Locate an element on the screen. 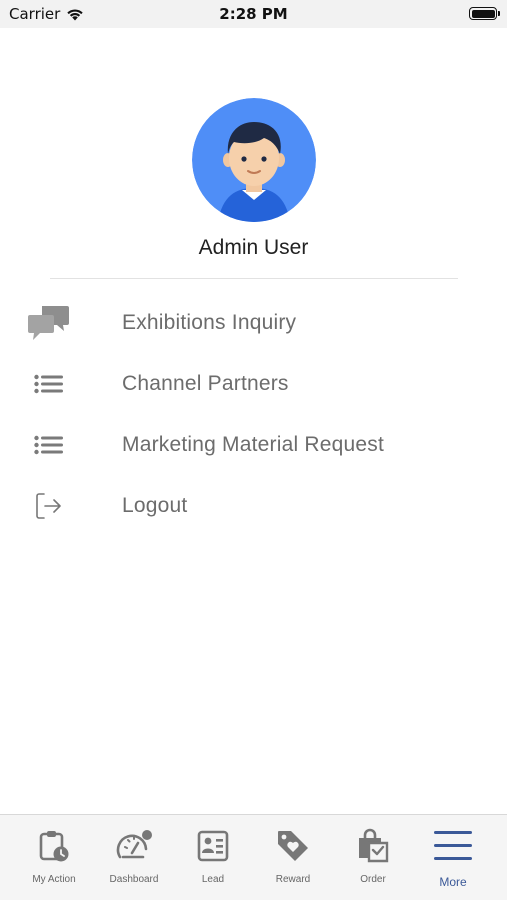 The height and width of the screenshot is (900, 507). battery-icon is located at coordinates (484, 13).